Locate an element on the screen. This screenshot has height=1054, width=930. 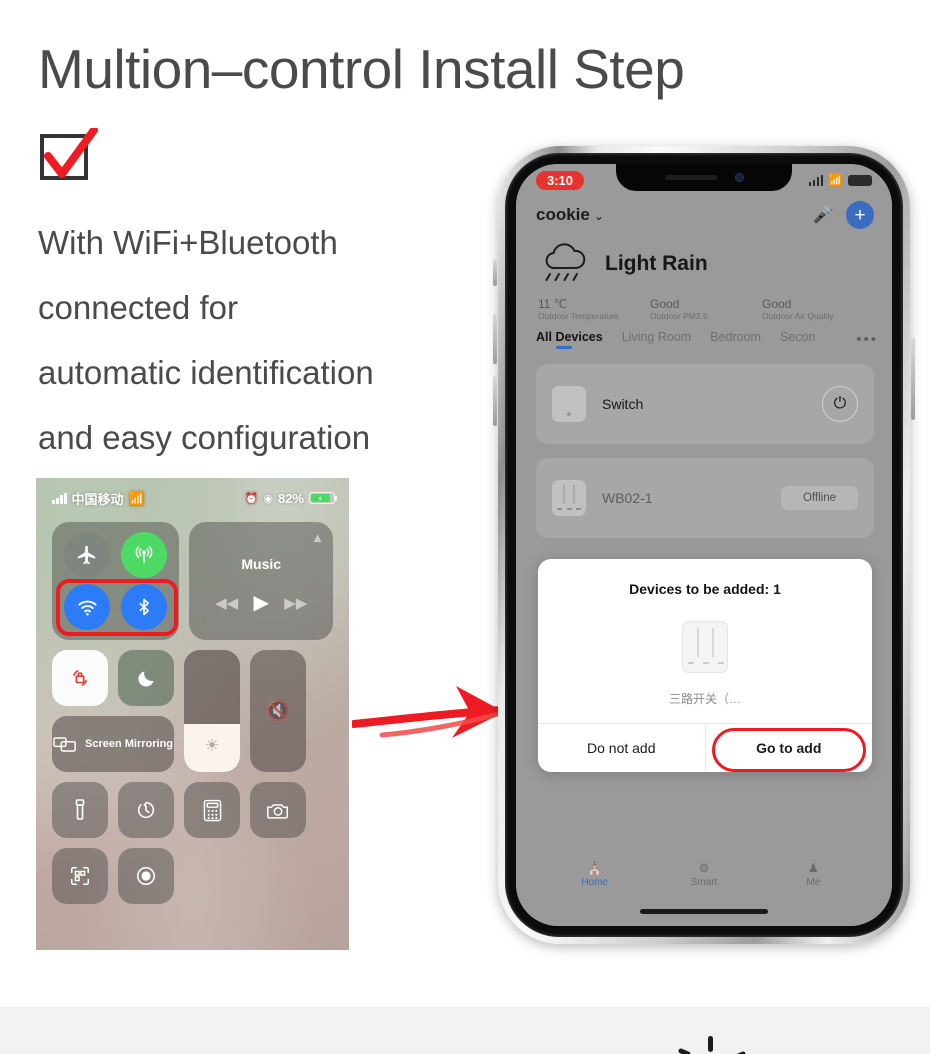
airplane-icon is located at coordinates (87, 555).